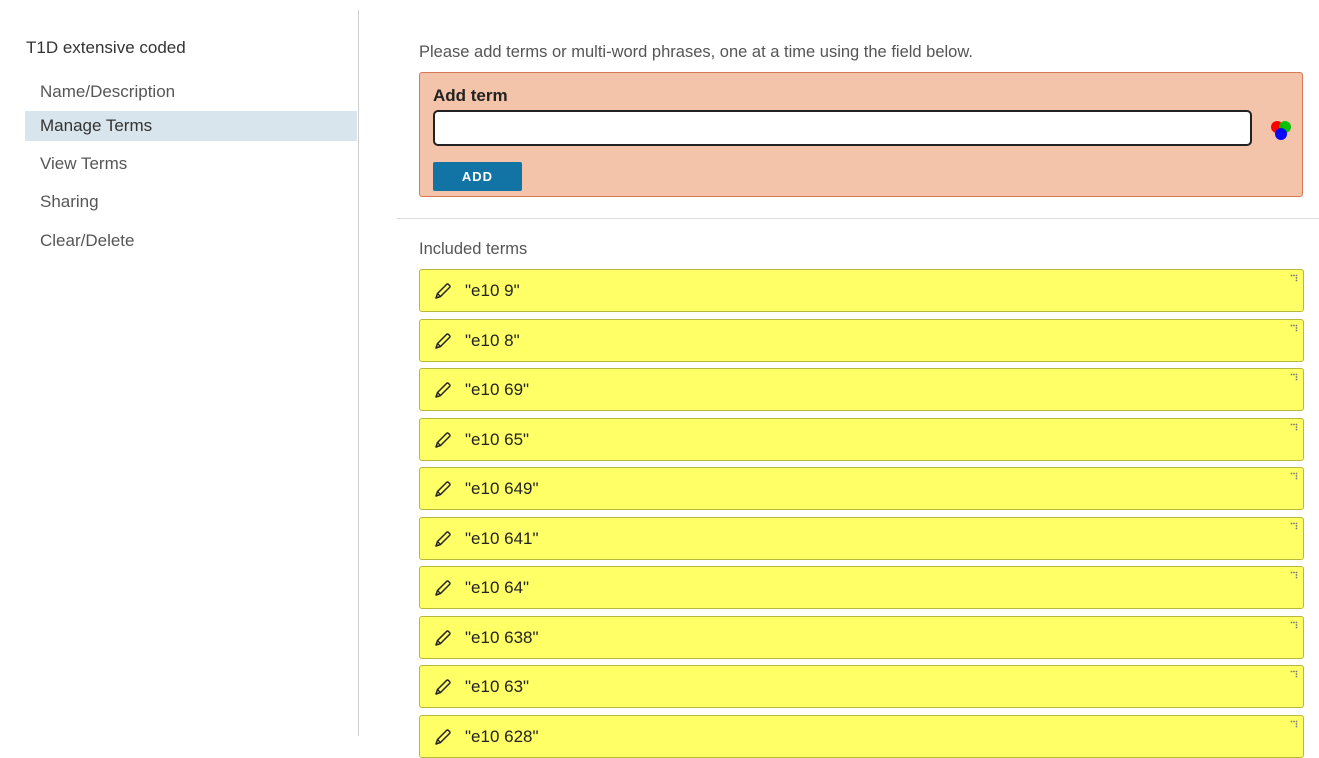 Image resolution: width=1319 pixels, height=758 pixels. What do you see at coordinates (861, 439) in the screenshot?
I see `term-row: "e10 65"` at bounding box center [861, 439].